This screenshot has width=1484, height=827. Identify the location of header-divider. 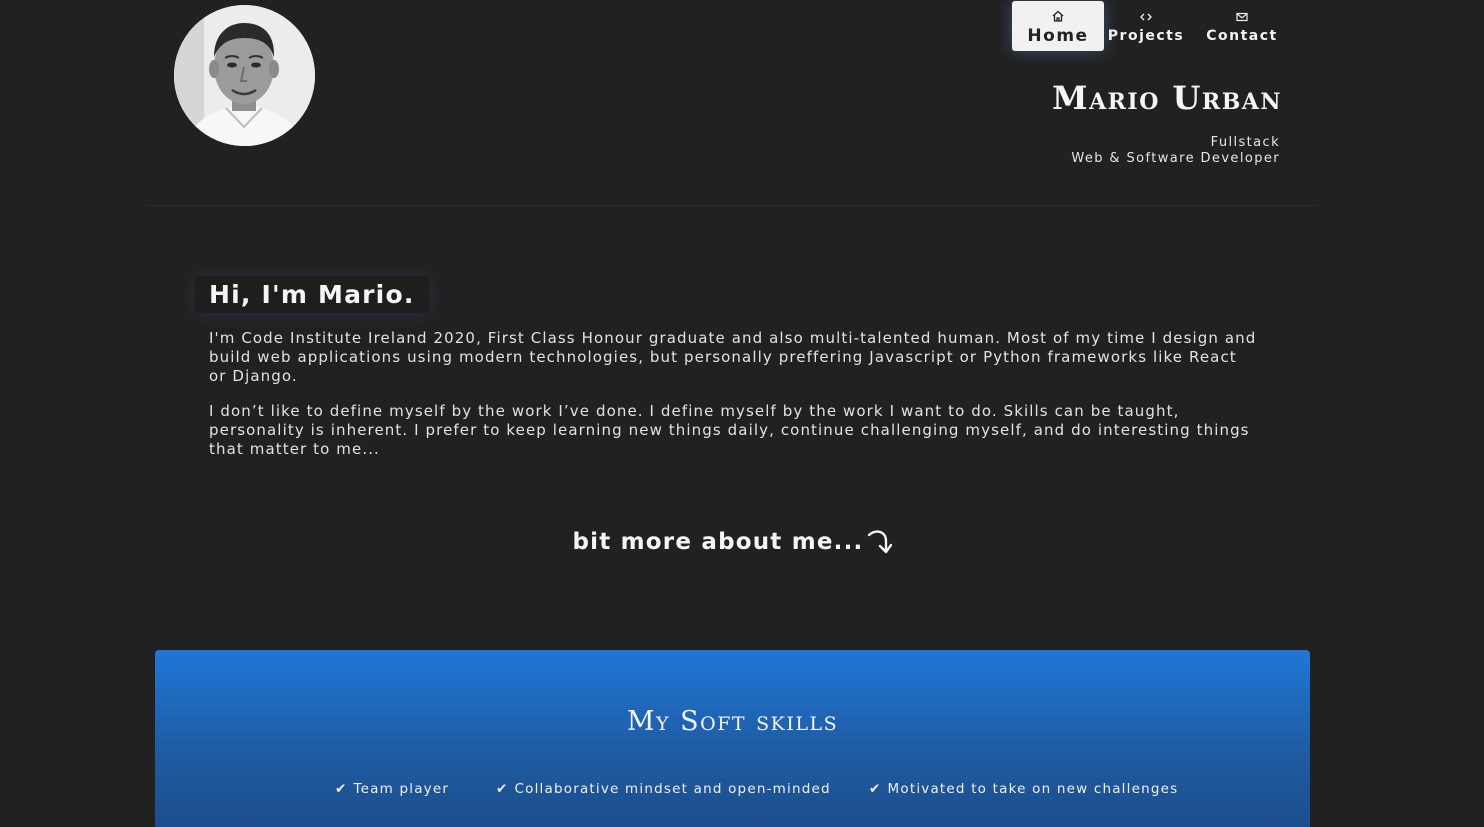
(732, 205).